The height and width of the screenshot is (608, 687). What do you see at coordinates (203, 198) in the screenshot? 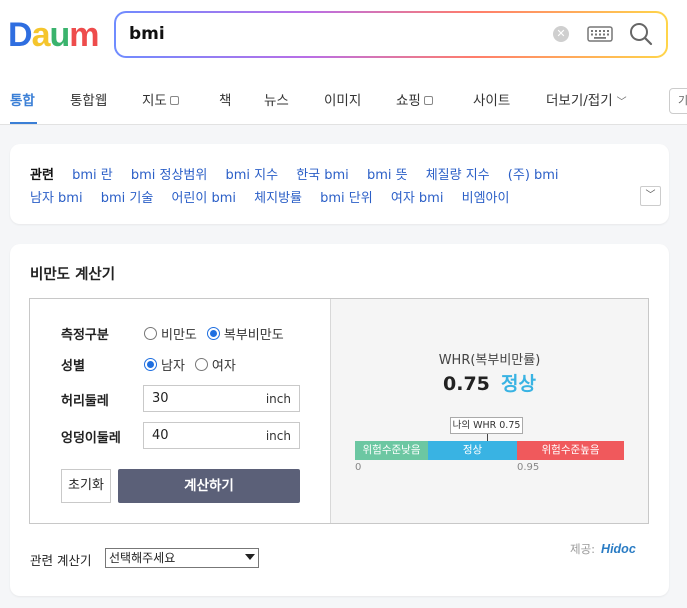
I see `related-link: 어린이 bmi` at bounding box center [203, 198].